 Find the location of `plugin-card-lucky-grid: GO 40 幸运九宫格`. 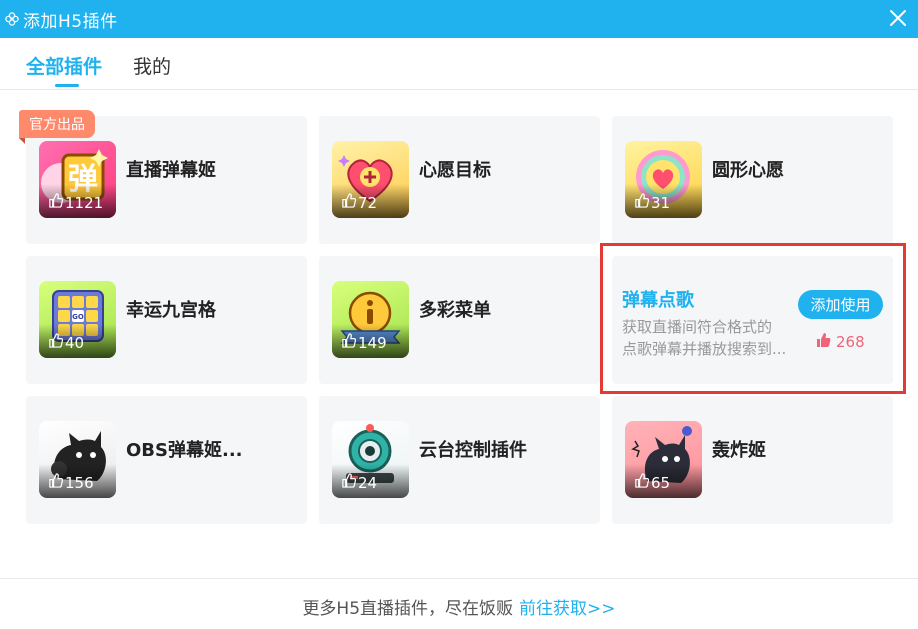

plugin-card-lucky-grid: GO 40 幸运九宫格 is located at coordinates (166, 320).